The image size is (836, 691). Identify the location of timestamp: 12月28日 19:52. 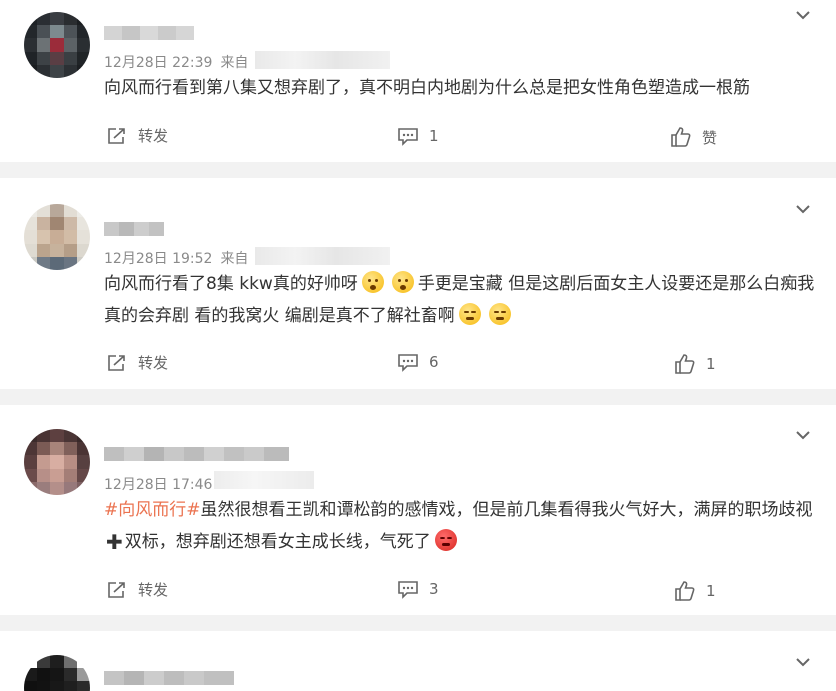
(158, 259).